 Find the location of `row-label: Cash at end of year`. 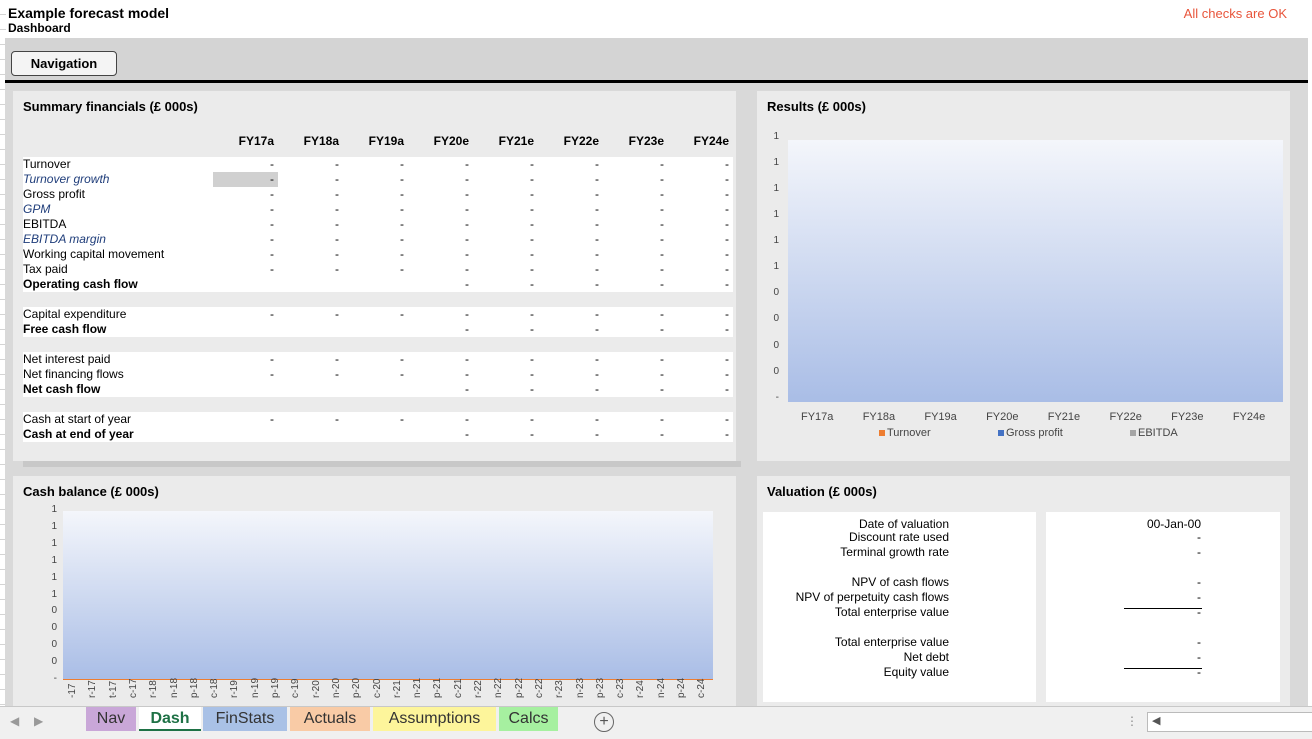

row-label: Cash at end of year is located at coordinates (118, 434).